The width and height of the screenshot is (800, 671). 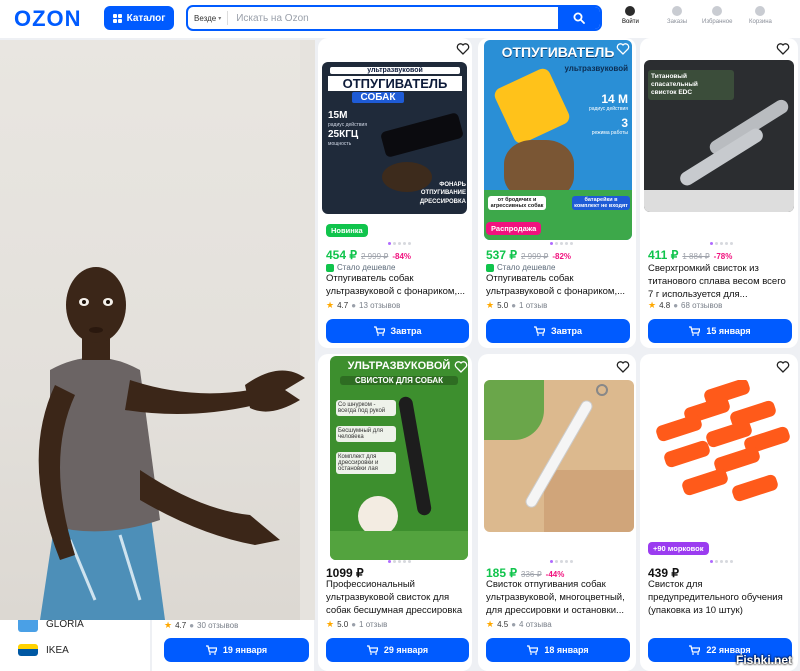 What do you see at coordinates (630, 22) in the screenshot?
I see `nav-login-label: Войти` at bounding box center [630, 22].